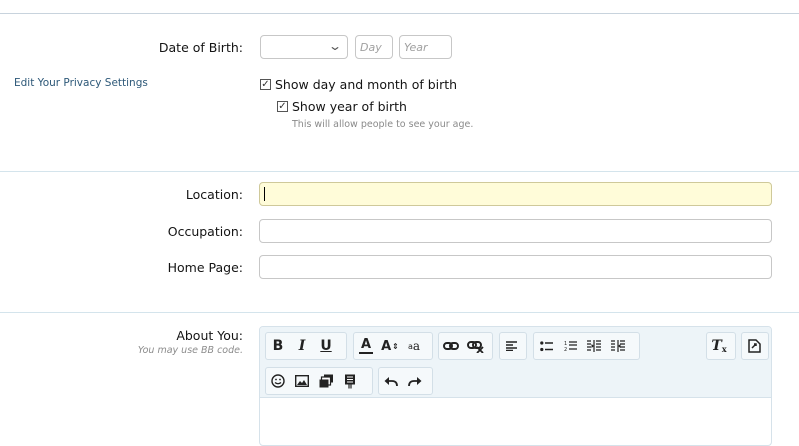 This screenshot has width=799, height=446. What do you see at coordinates (265, 84) in the screenshot?
I see `show-day-month-checkbox: ✓` at bounding box center [265, 84].